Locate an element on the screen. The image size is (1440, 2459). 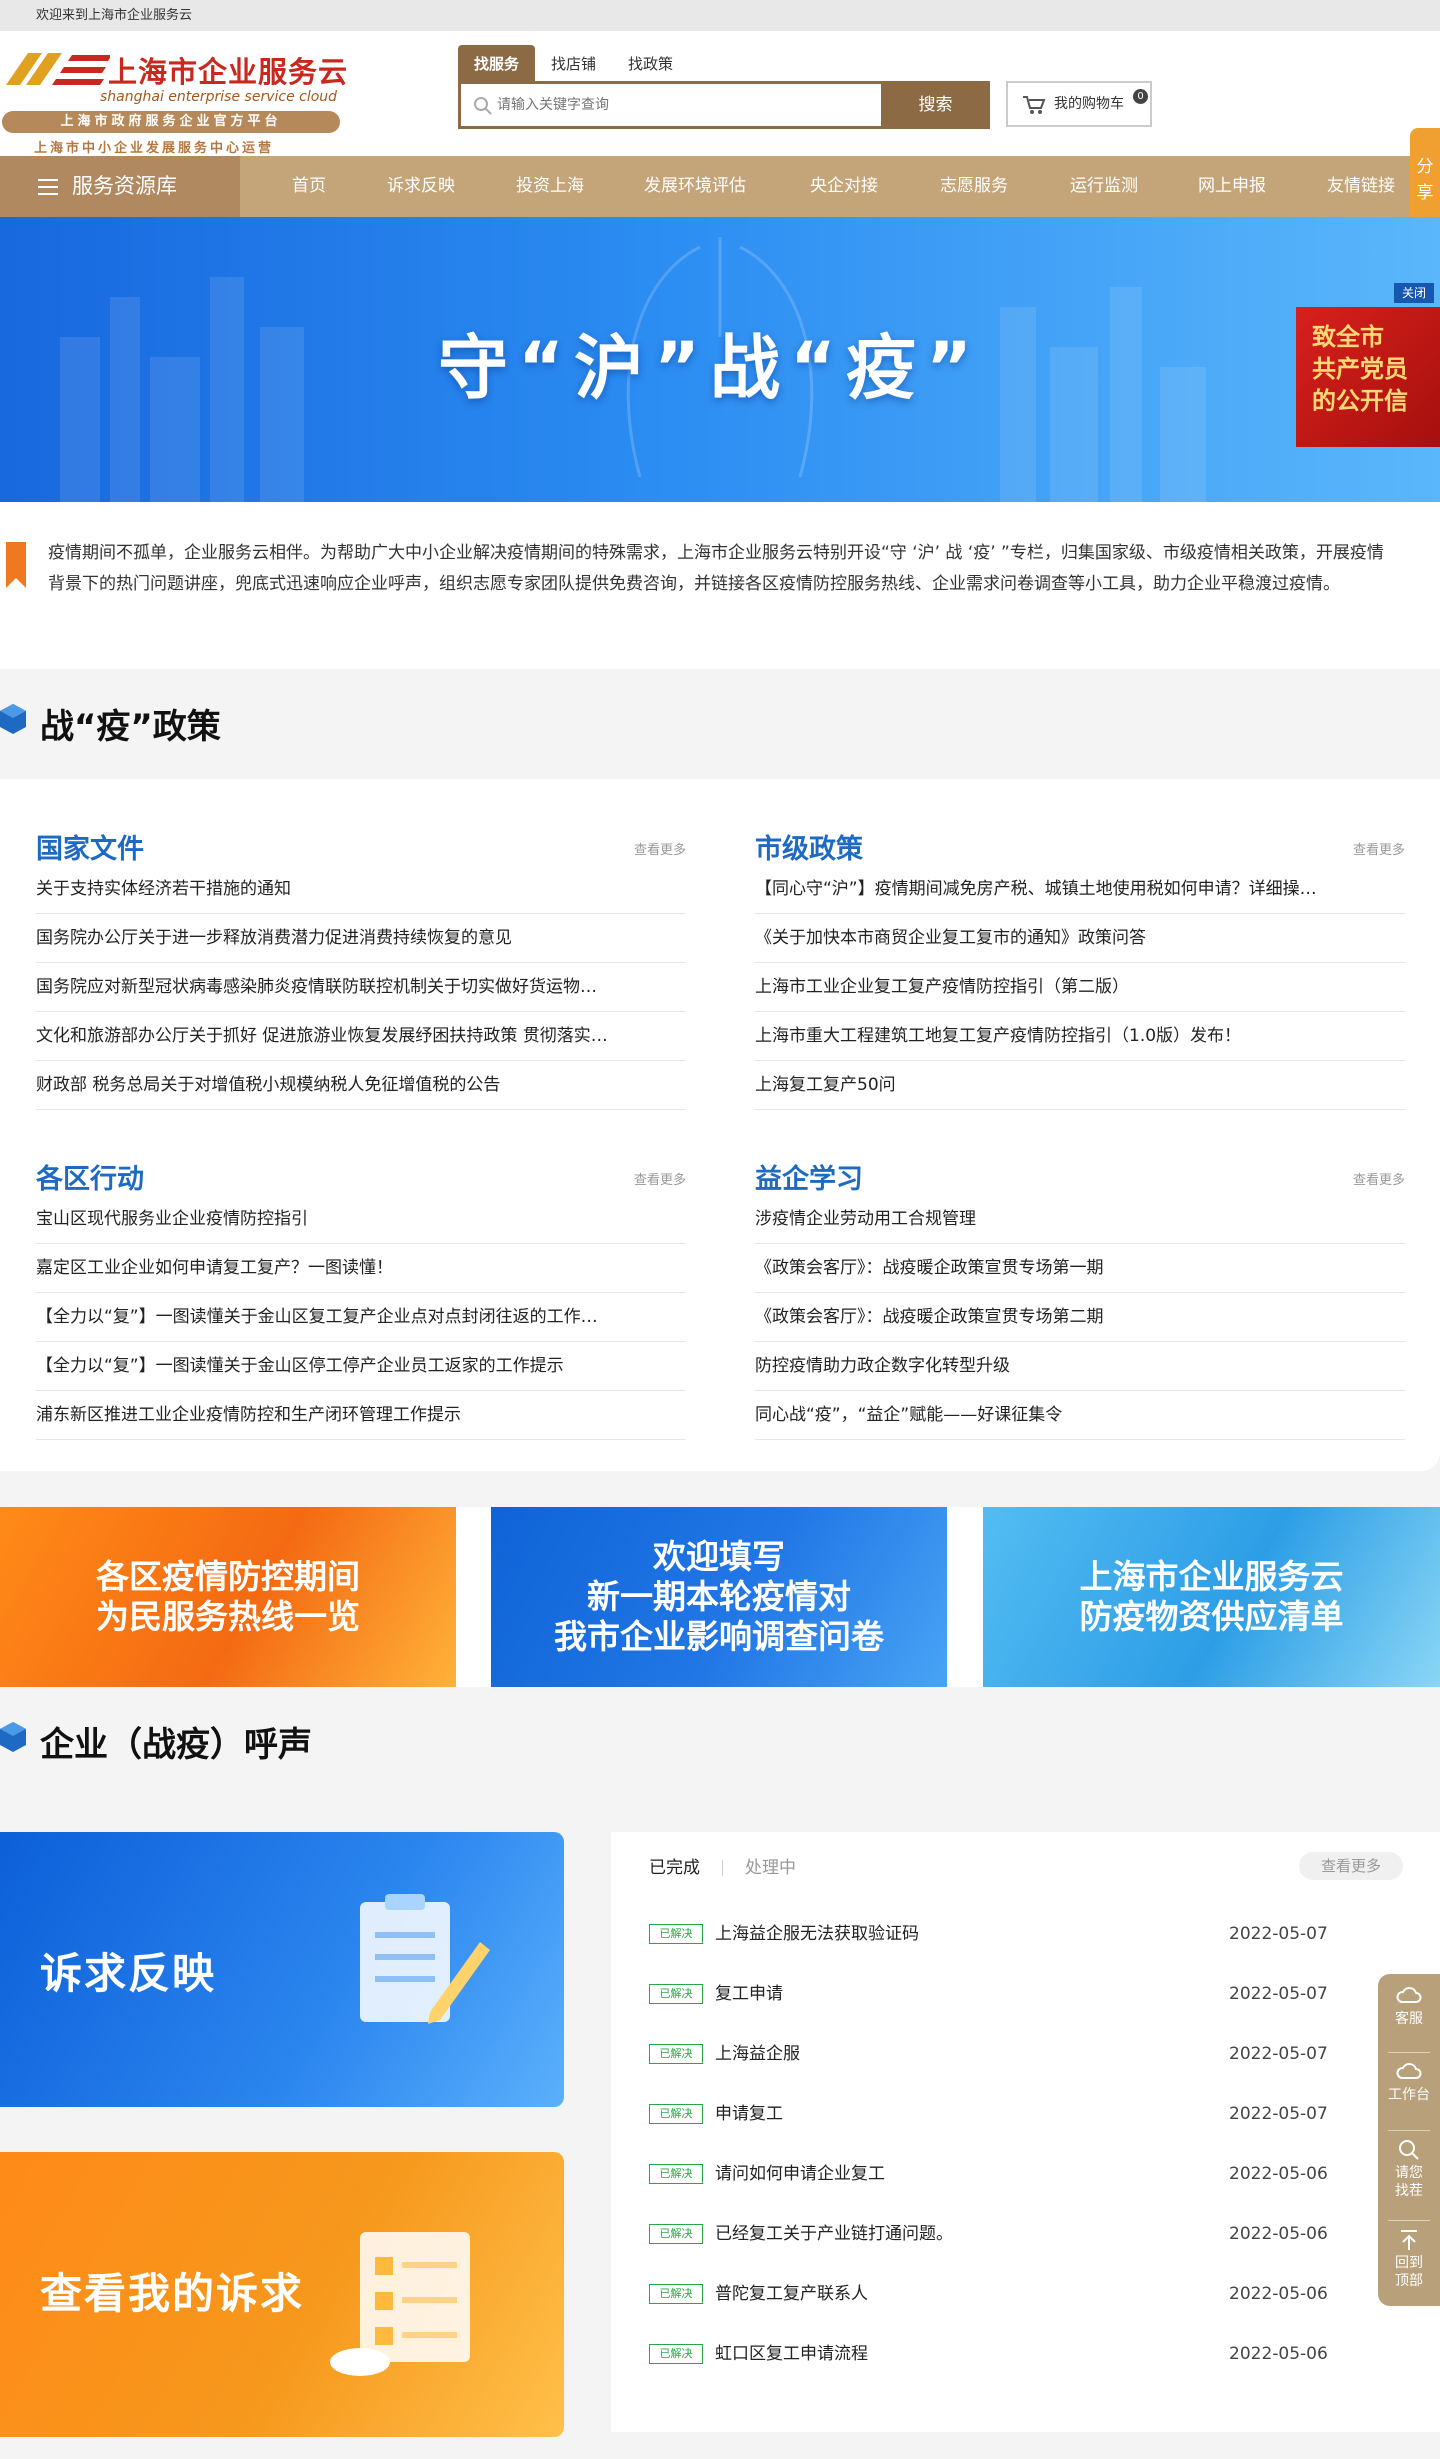
floating-toolbar: 客服 工作台 请您 找茬 回到 顶部 is located at coordinates (1409, 2140).